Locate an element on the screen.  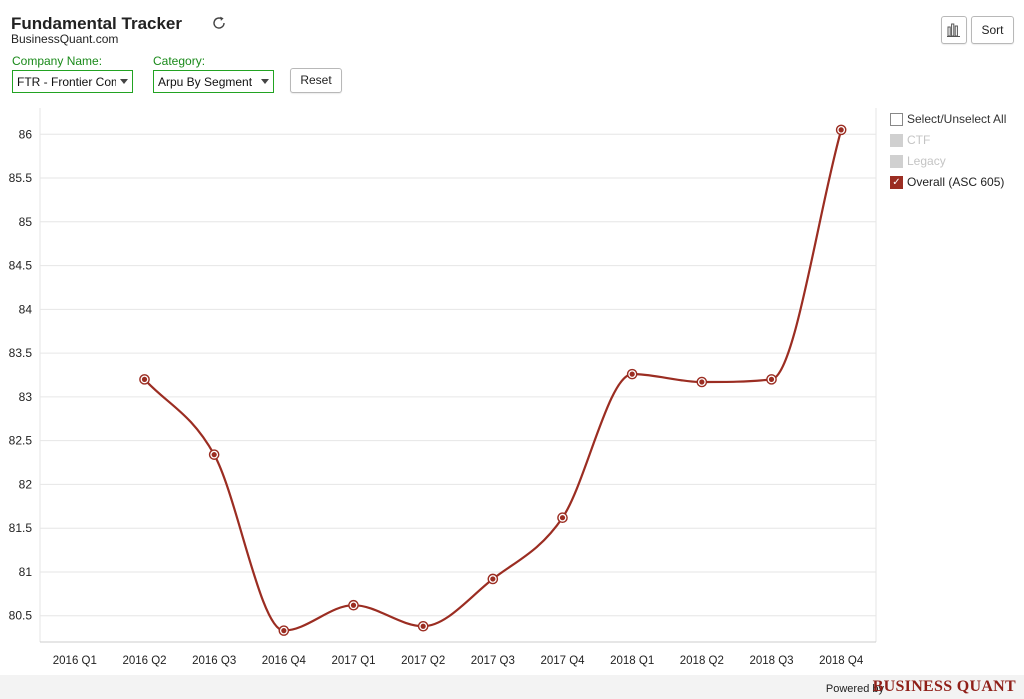
legend-item-legacy: Legacy is located at coordinates (955, 164).